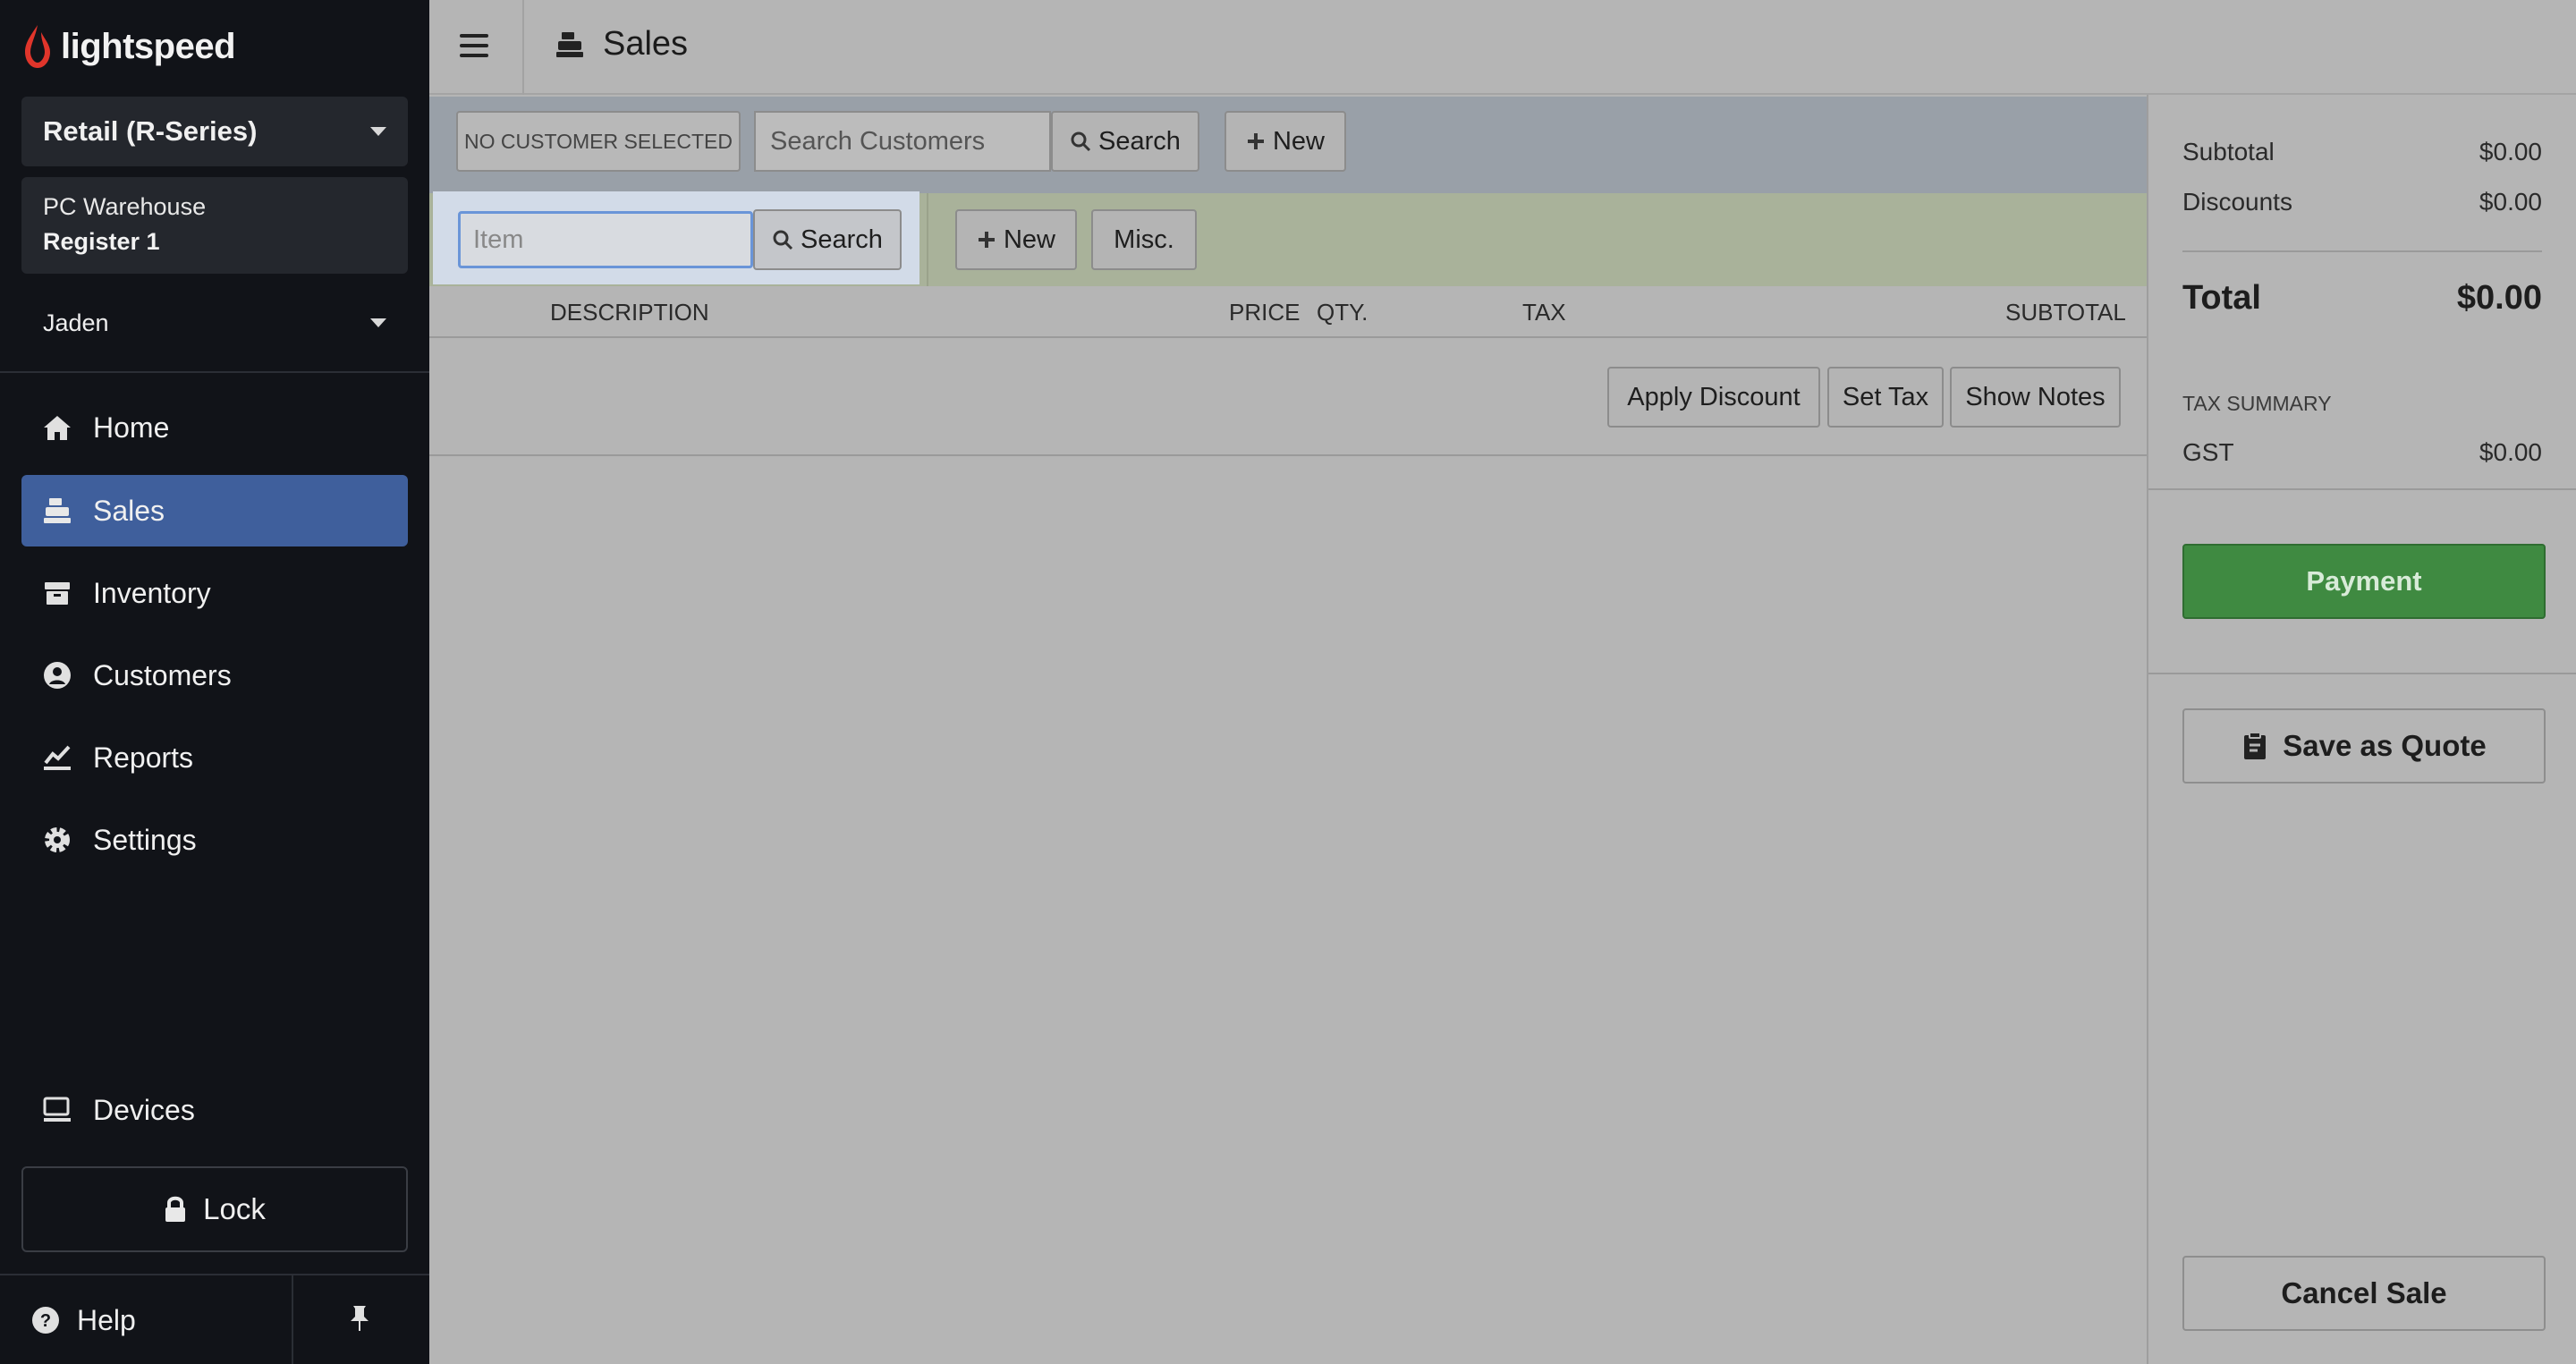 This screenshot has width=2576, height=1364. I want to click on no-customer-badge: NO CUSTOMER SELECTED, so click(598, 141).